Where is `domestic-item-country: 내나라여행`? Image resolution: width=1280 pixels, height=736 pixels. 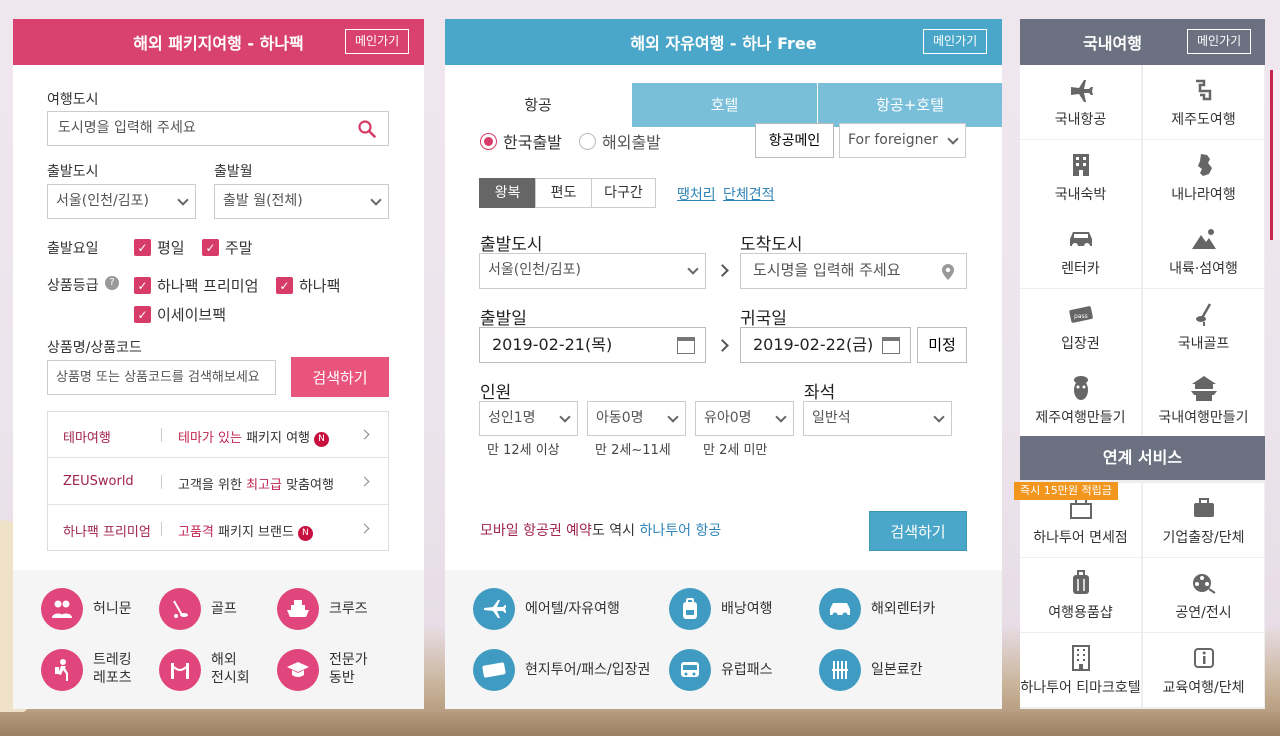
domestic-item-country: 내나라여행 is located at coordinates (1203, 177).